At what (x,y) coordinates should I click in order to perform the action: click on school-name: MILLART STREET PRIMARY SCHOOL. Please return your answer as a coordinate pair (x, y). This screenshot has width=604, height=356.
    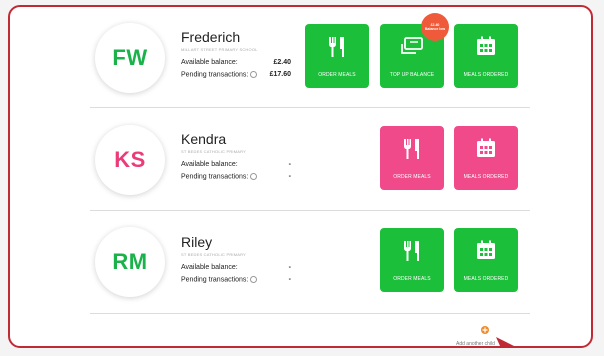
    Looking at the image, I should click on (219, 49).